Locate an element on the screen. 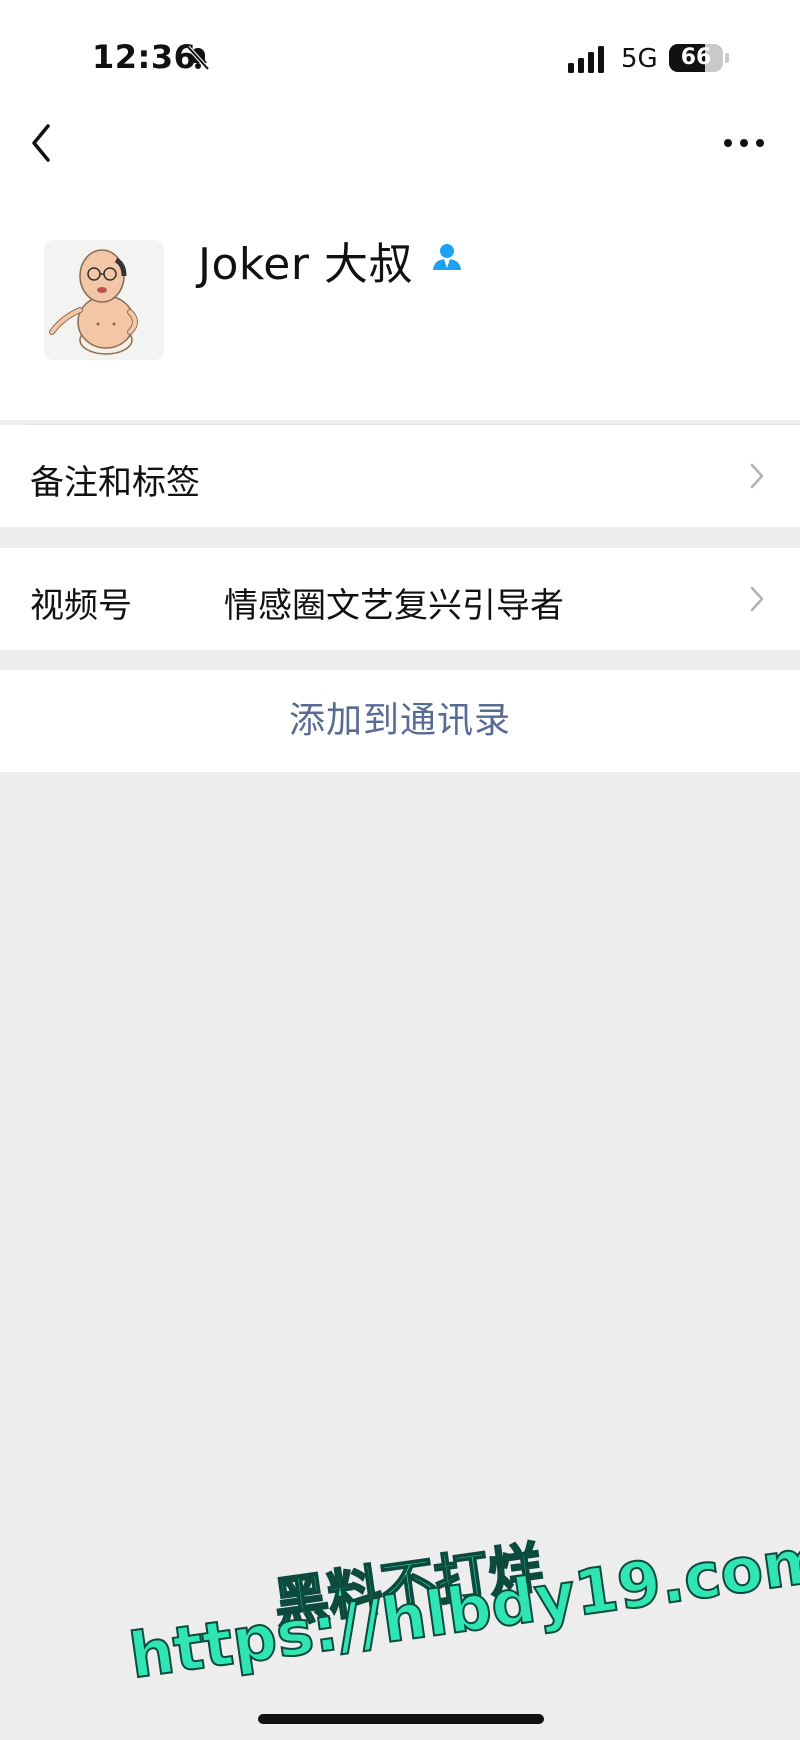  watermark: 黑料不打烊 https://hlbdy19.com is located at coordinates (462, 1630).